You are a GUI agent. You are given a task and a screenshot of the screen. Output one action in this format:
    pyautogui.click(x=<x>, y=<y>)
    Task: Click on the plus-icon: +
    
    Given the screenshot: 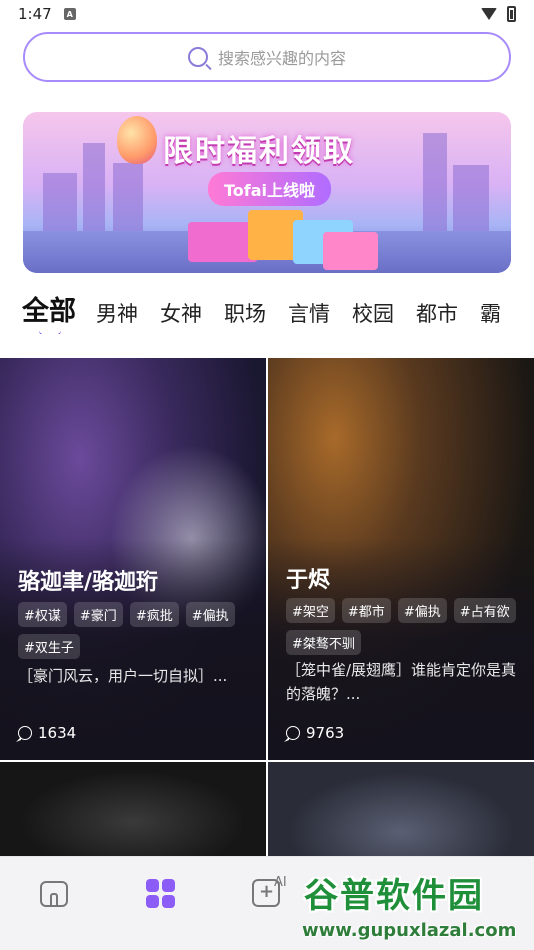 What is the action you would take?
    pyautogui.click(x=267, y=891)
    